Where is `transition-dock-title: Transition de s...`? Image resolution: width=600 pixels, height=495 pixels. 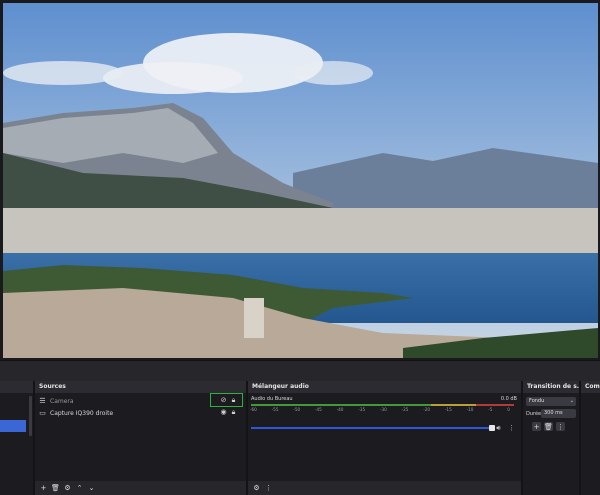
transition-dock-title: Transition de s... is located at coordinates (551, 387).